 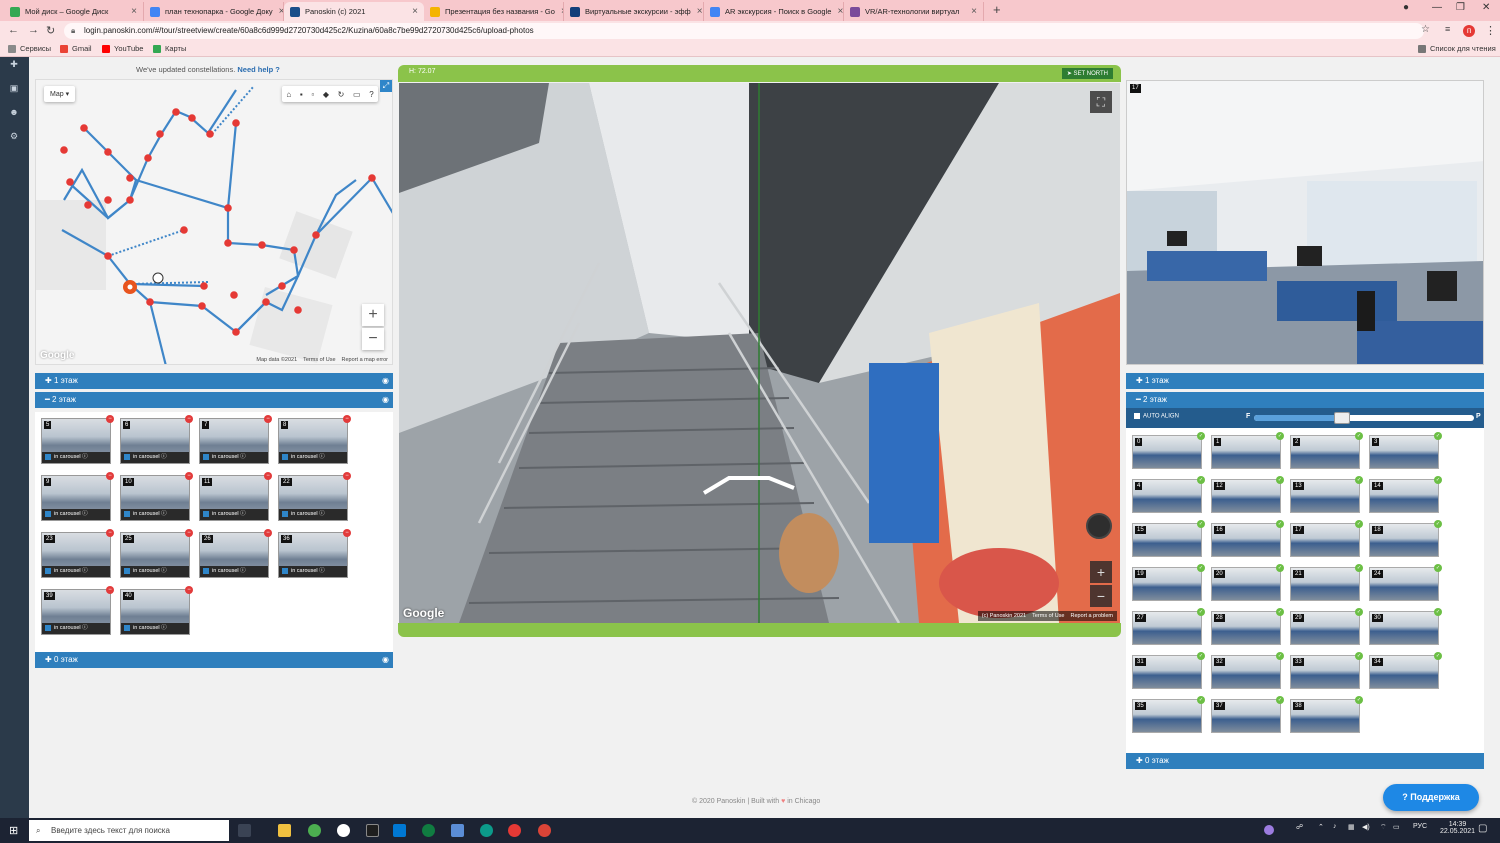 I want to click on align-thumbnail: 29 ✓, so click(x=1326, y=626).